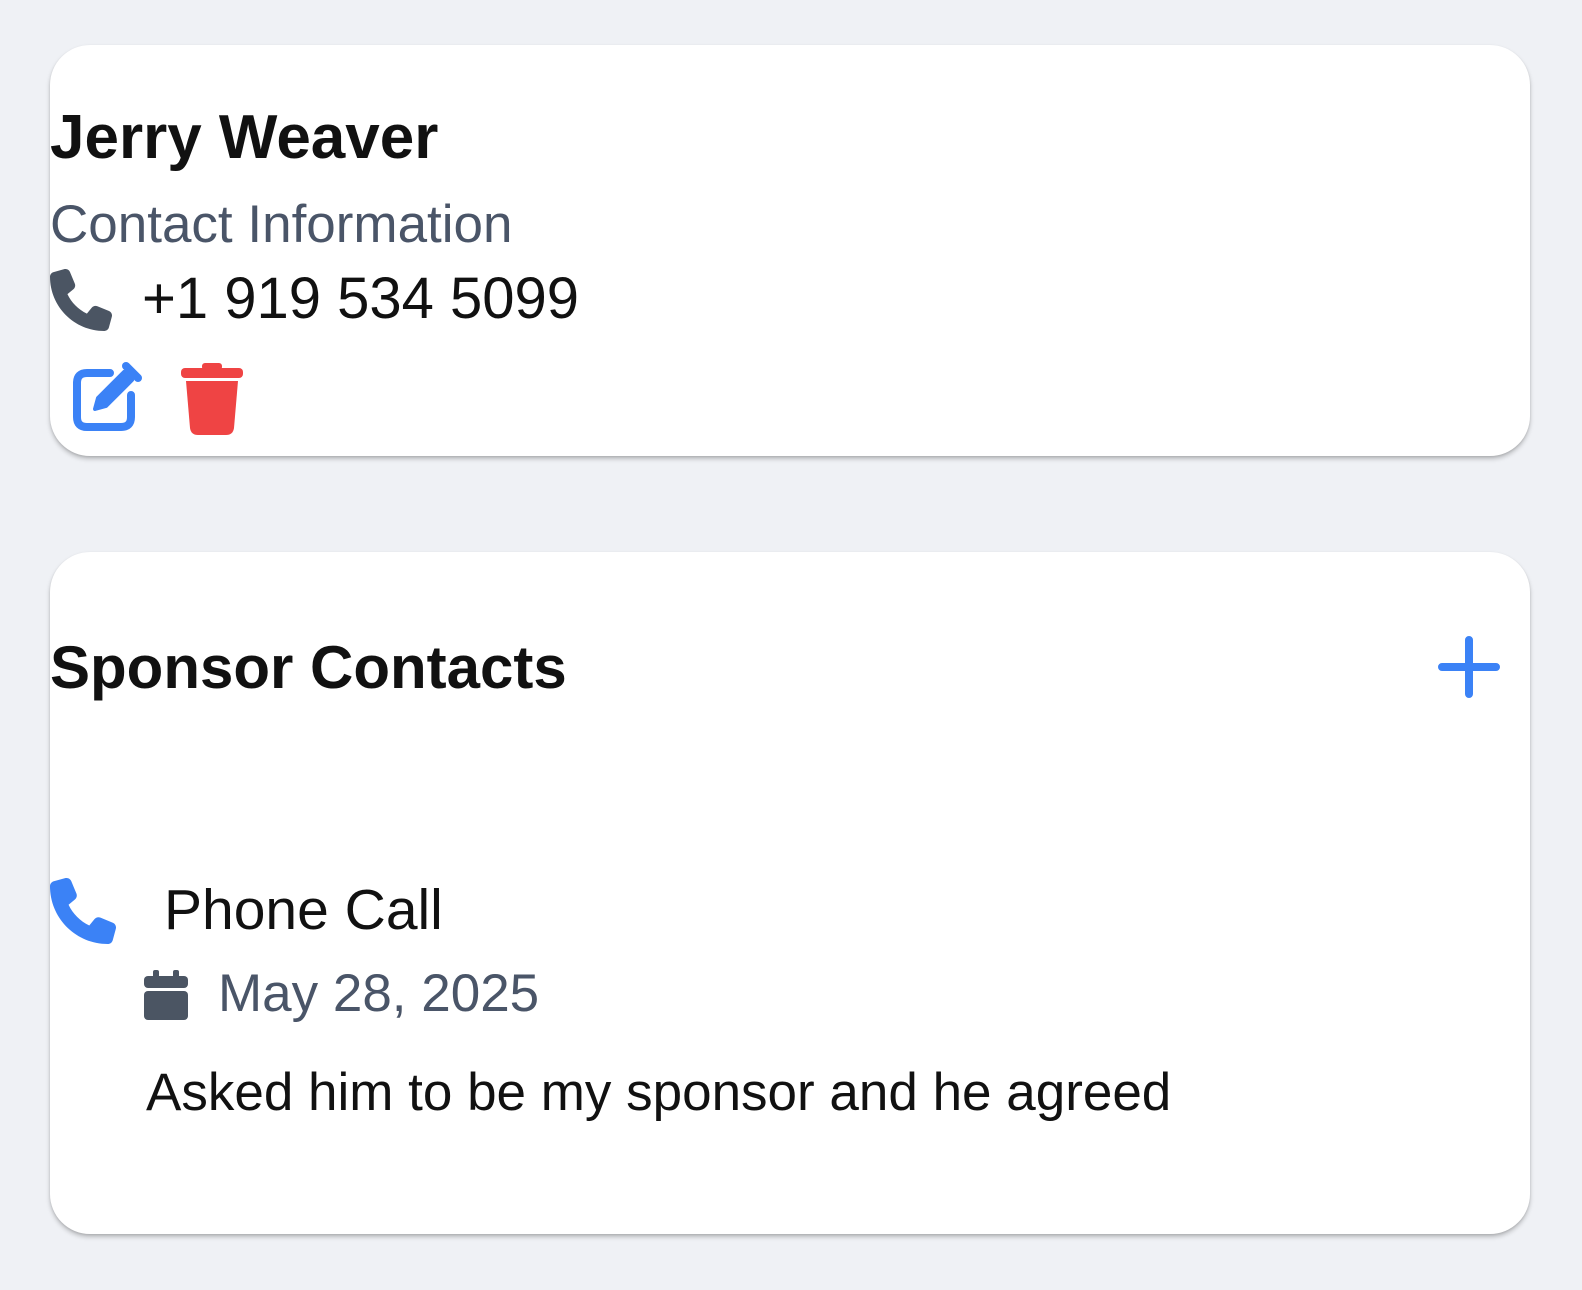  I want to click on contact-note: Asked him to be my sponsor and he agreed, so click(659, 1092).